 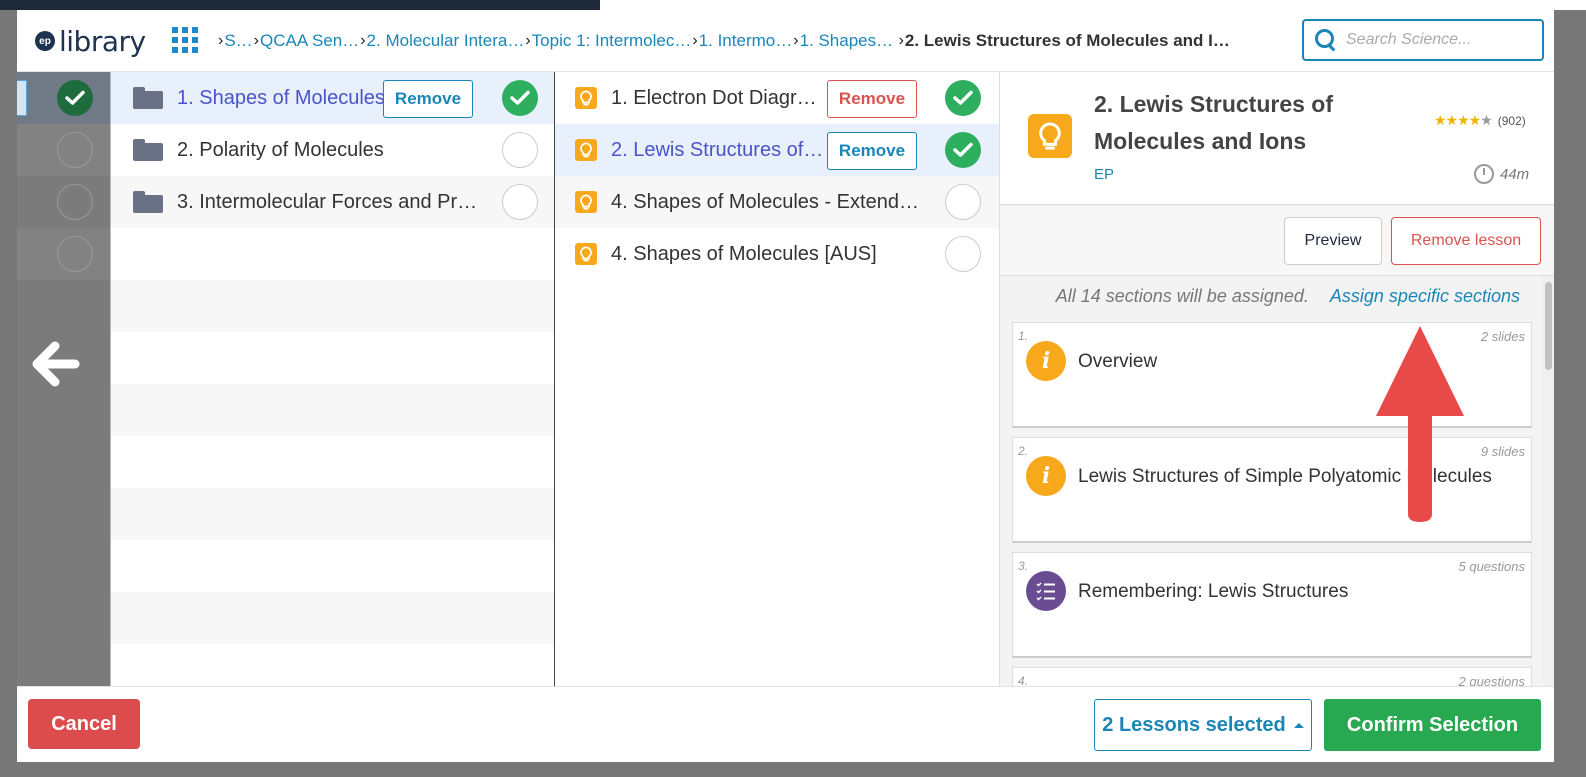 I want to click on detail-scrollbar, so click(x=1548, y=481).